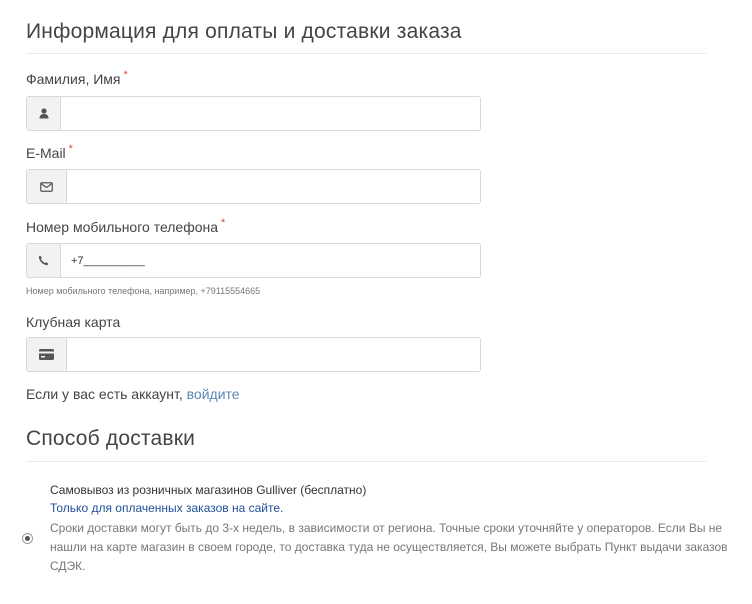 This screenshot has width=752, height=604. I want to click on club-card-input-group, so click(253, 354).